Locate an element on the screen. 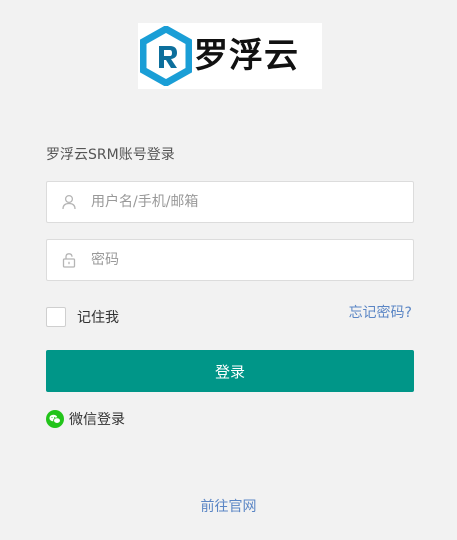  login-button: 登录 is located at coordinates (230, 371).